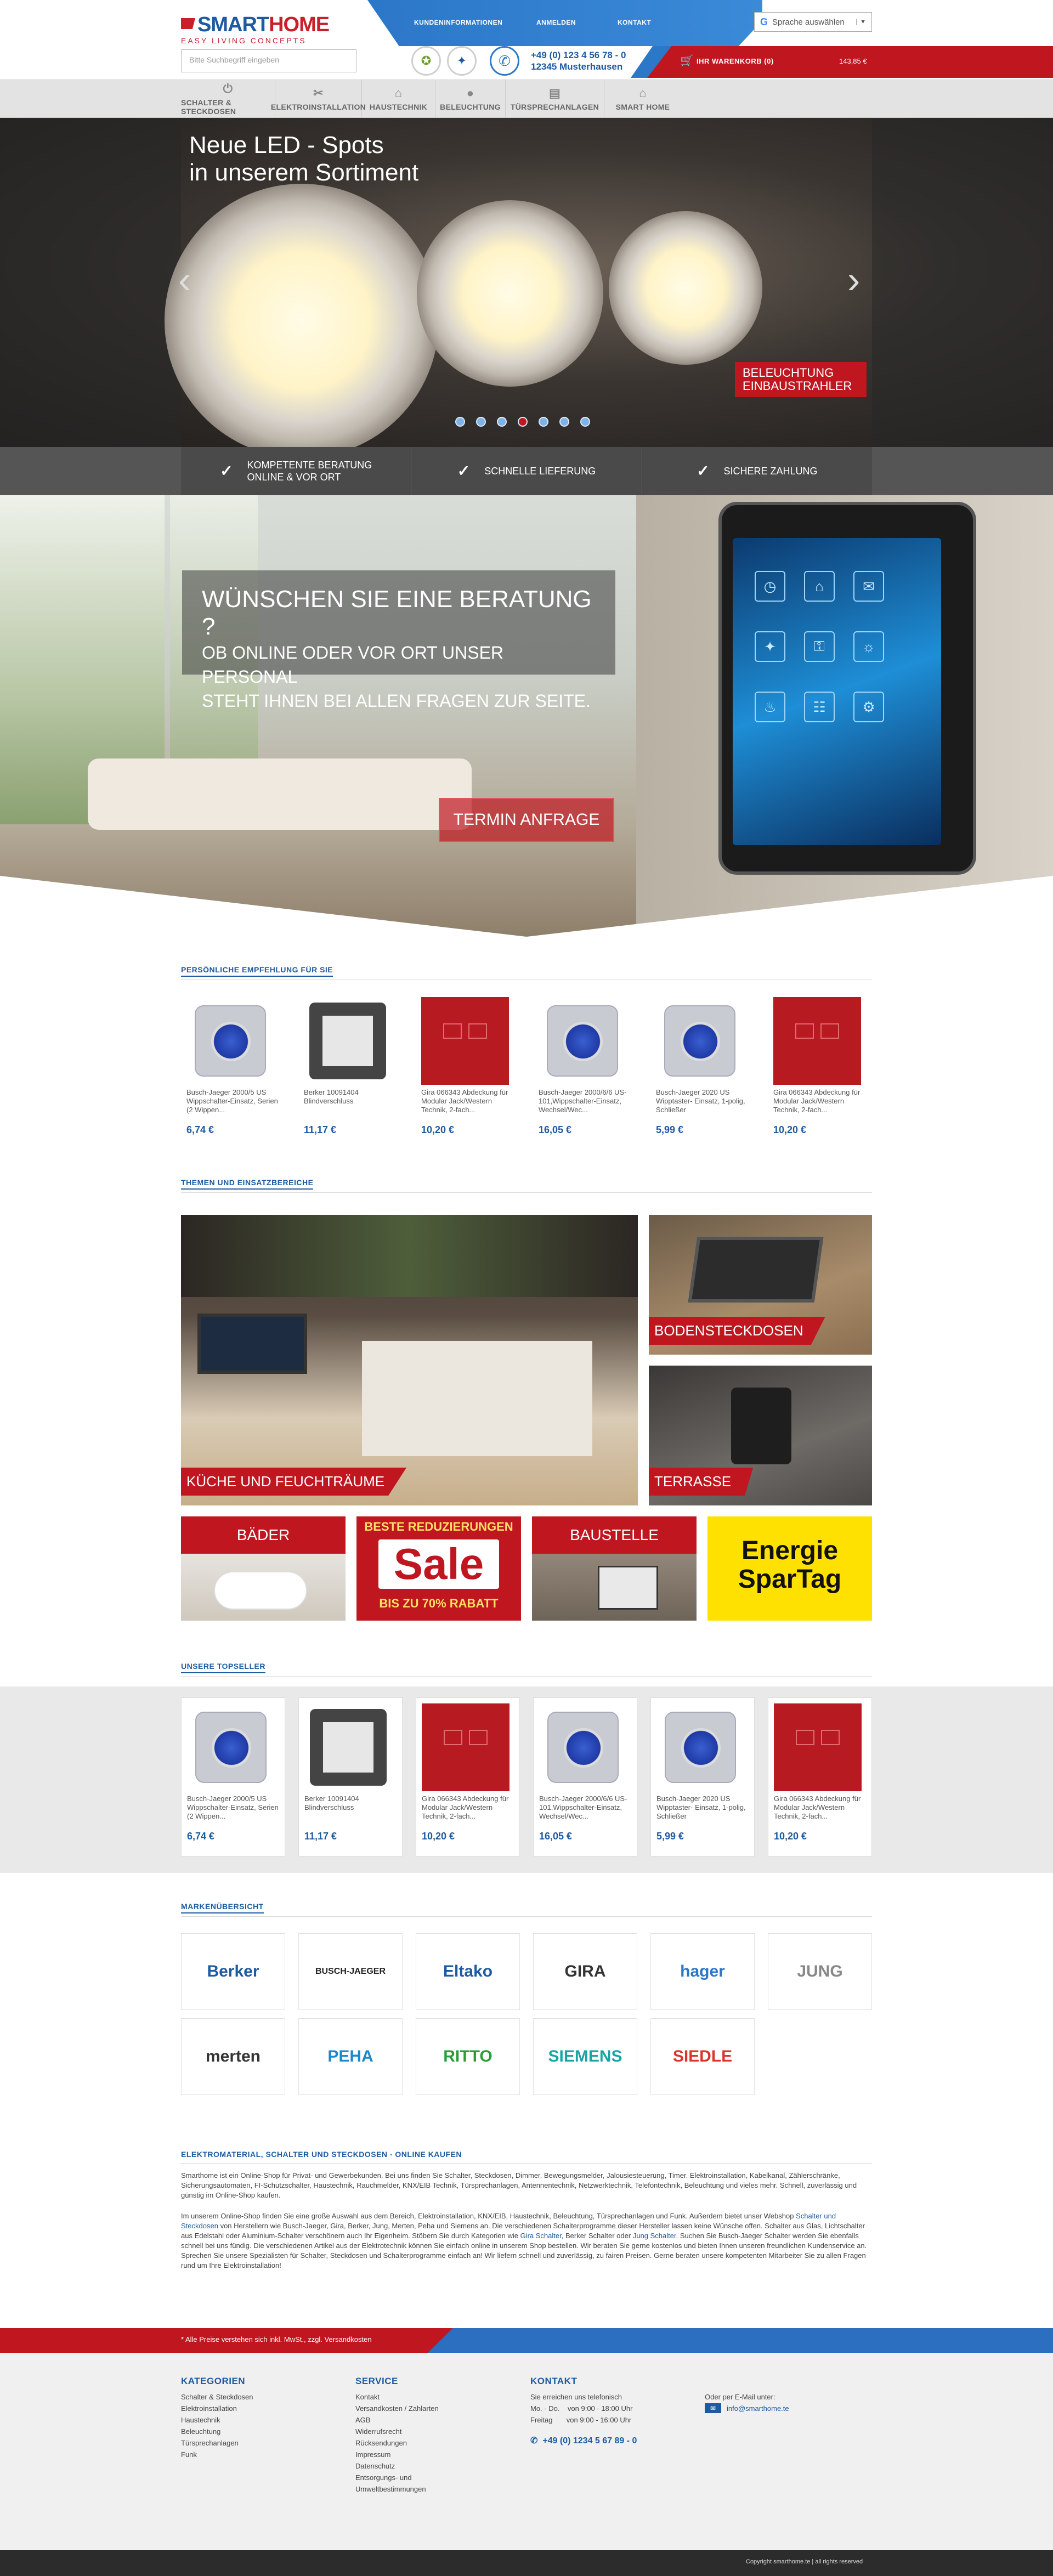 This screenshot has width=1053, height=2576. Describe the element at coordinates (735, 61) in the screenshot. I see `cart-label: IHR WARENKORB (0)` at that location.